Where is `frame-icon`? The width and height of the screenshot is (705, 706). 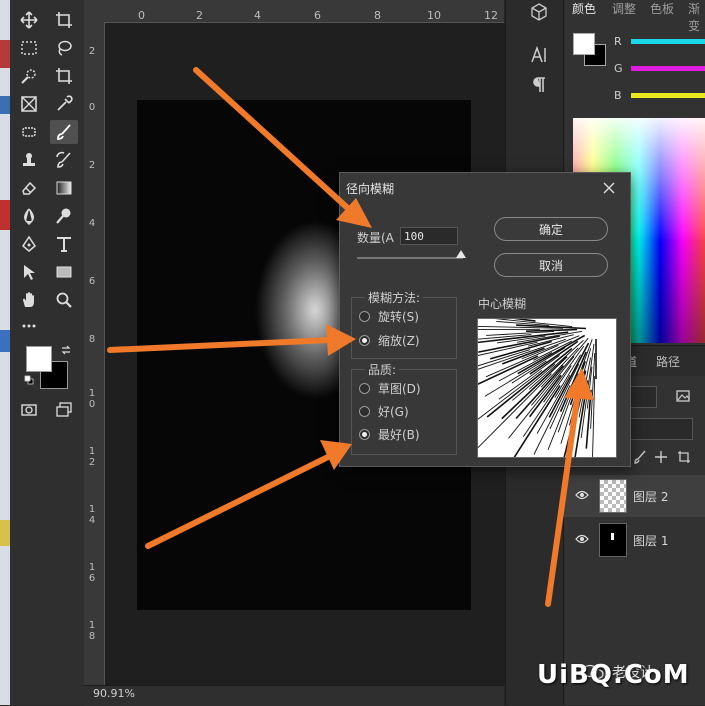 frame-icon is located at coordinates (29, 104).